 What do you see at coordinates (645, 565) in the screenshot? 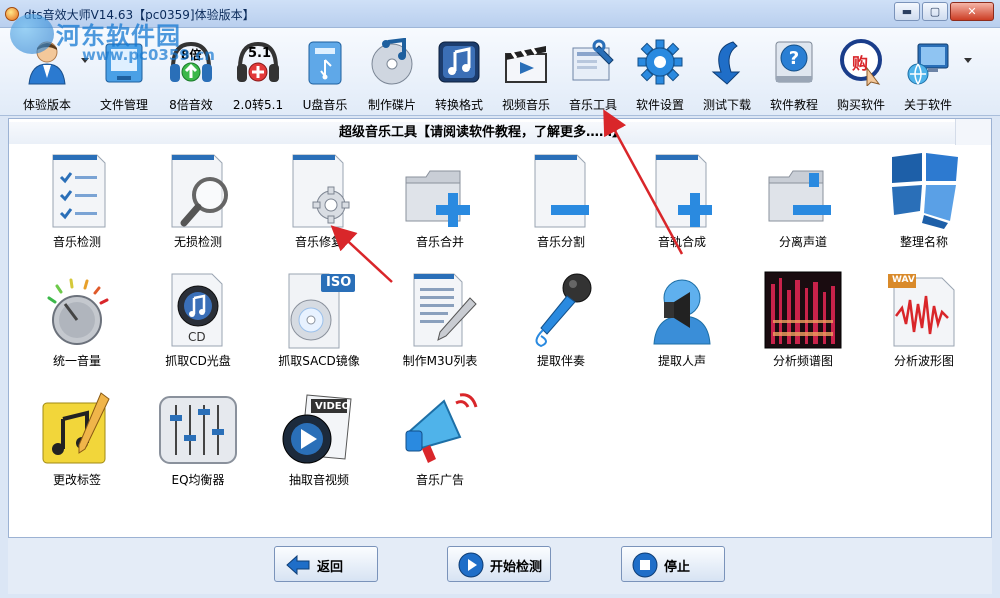
I see `stop-icon` at bounding box center [645, 565].